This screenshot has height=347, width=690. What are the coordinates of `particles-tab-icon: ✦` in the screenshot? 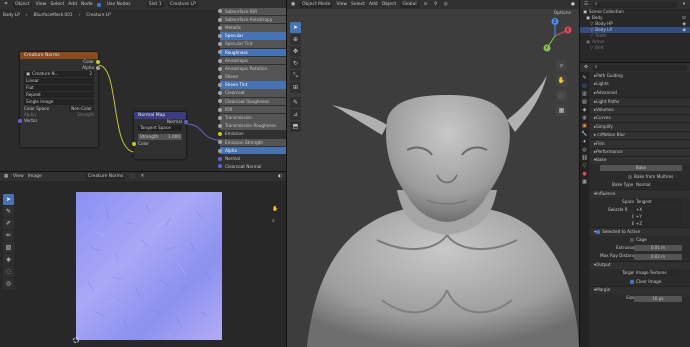 It's located at (584, 142).